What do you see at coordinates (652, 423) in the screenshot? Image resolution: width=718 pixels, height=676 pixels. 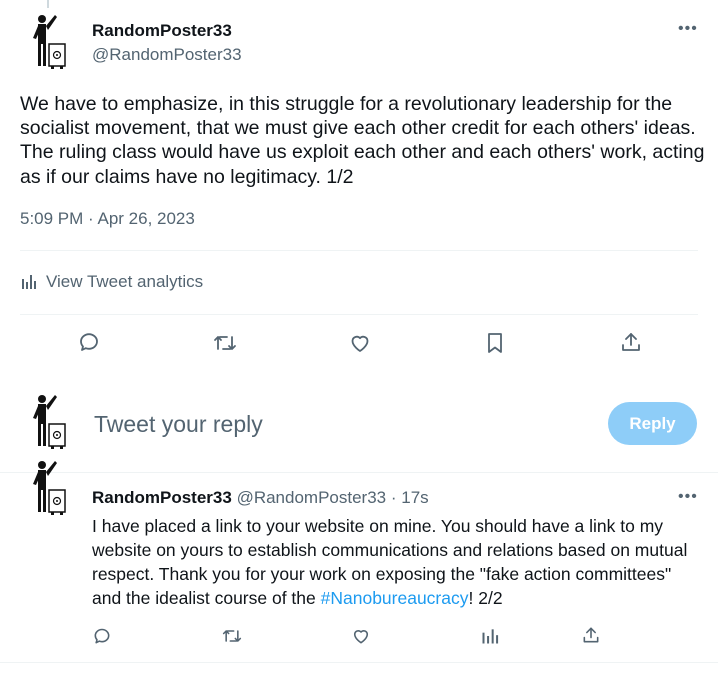 I see `reply-button: Reply` at bounding box center [652, 423].